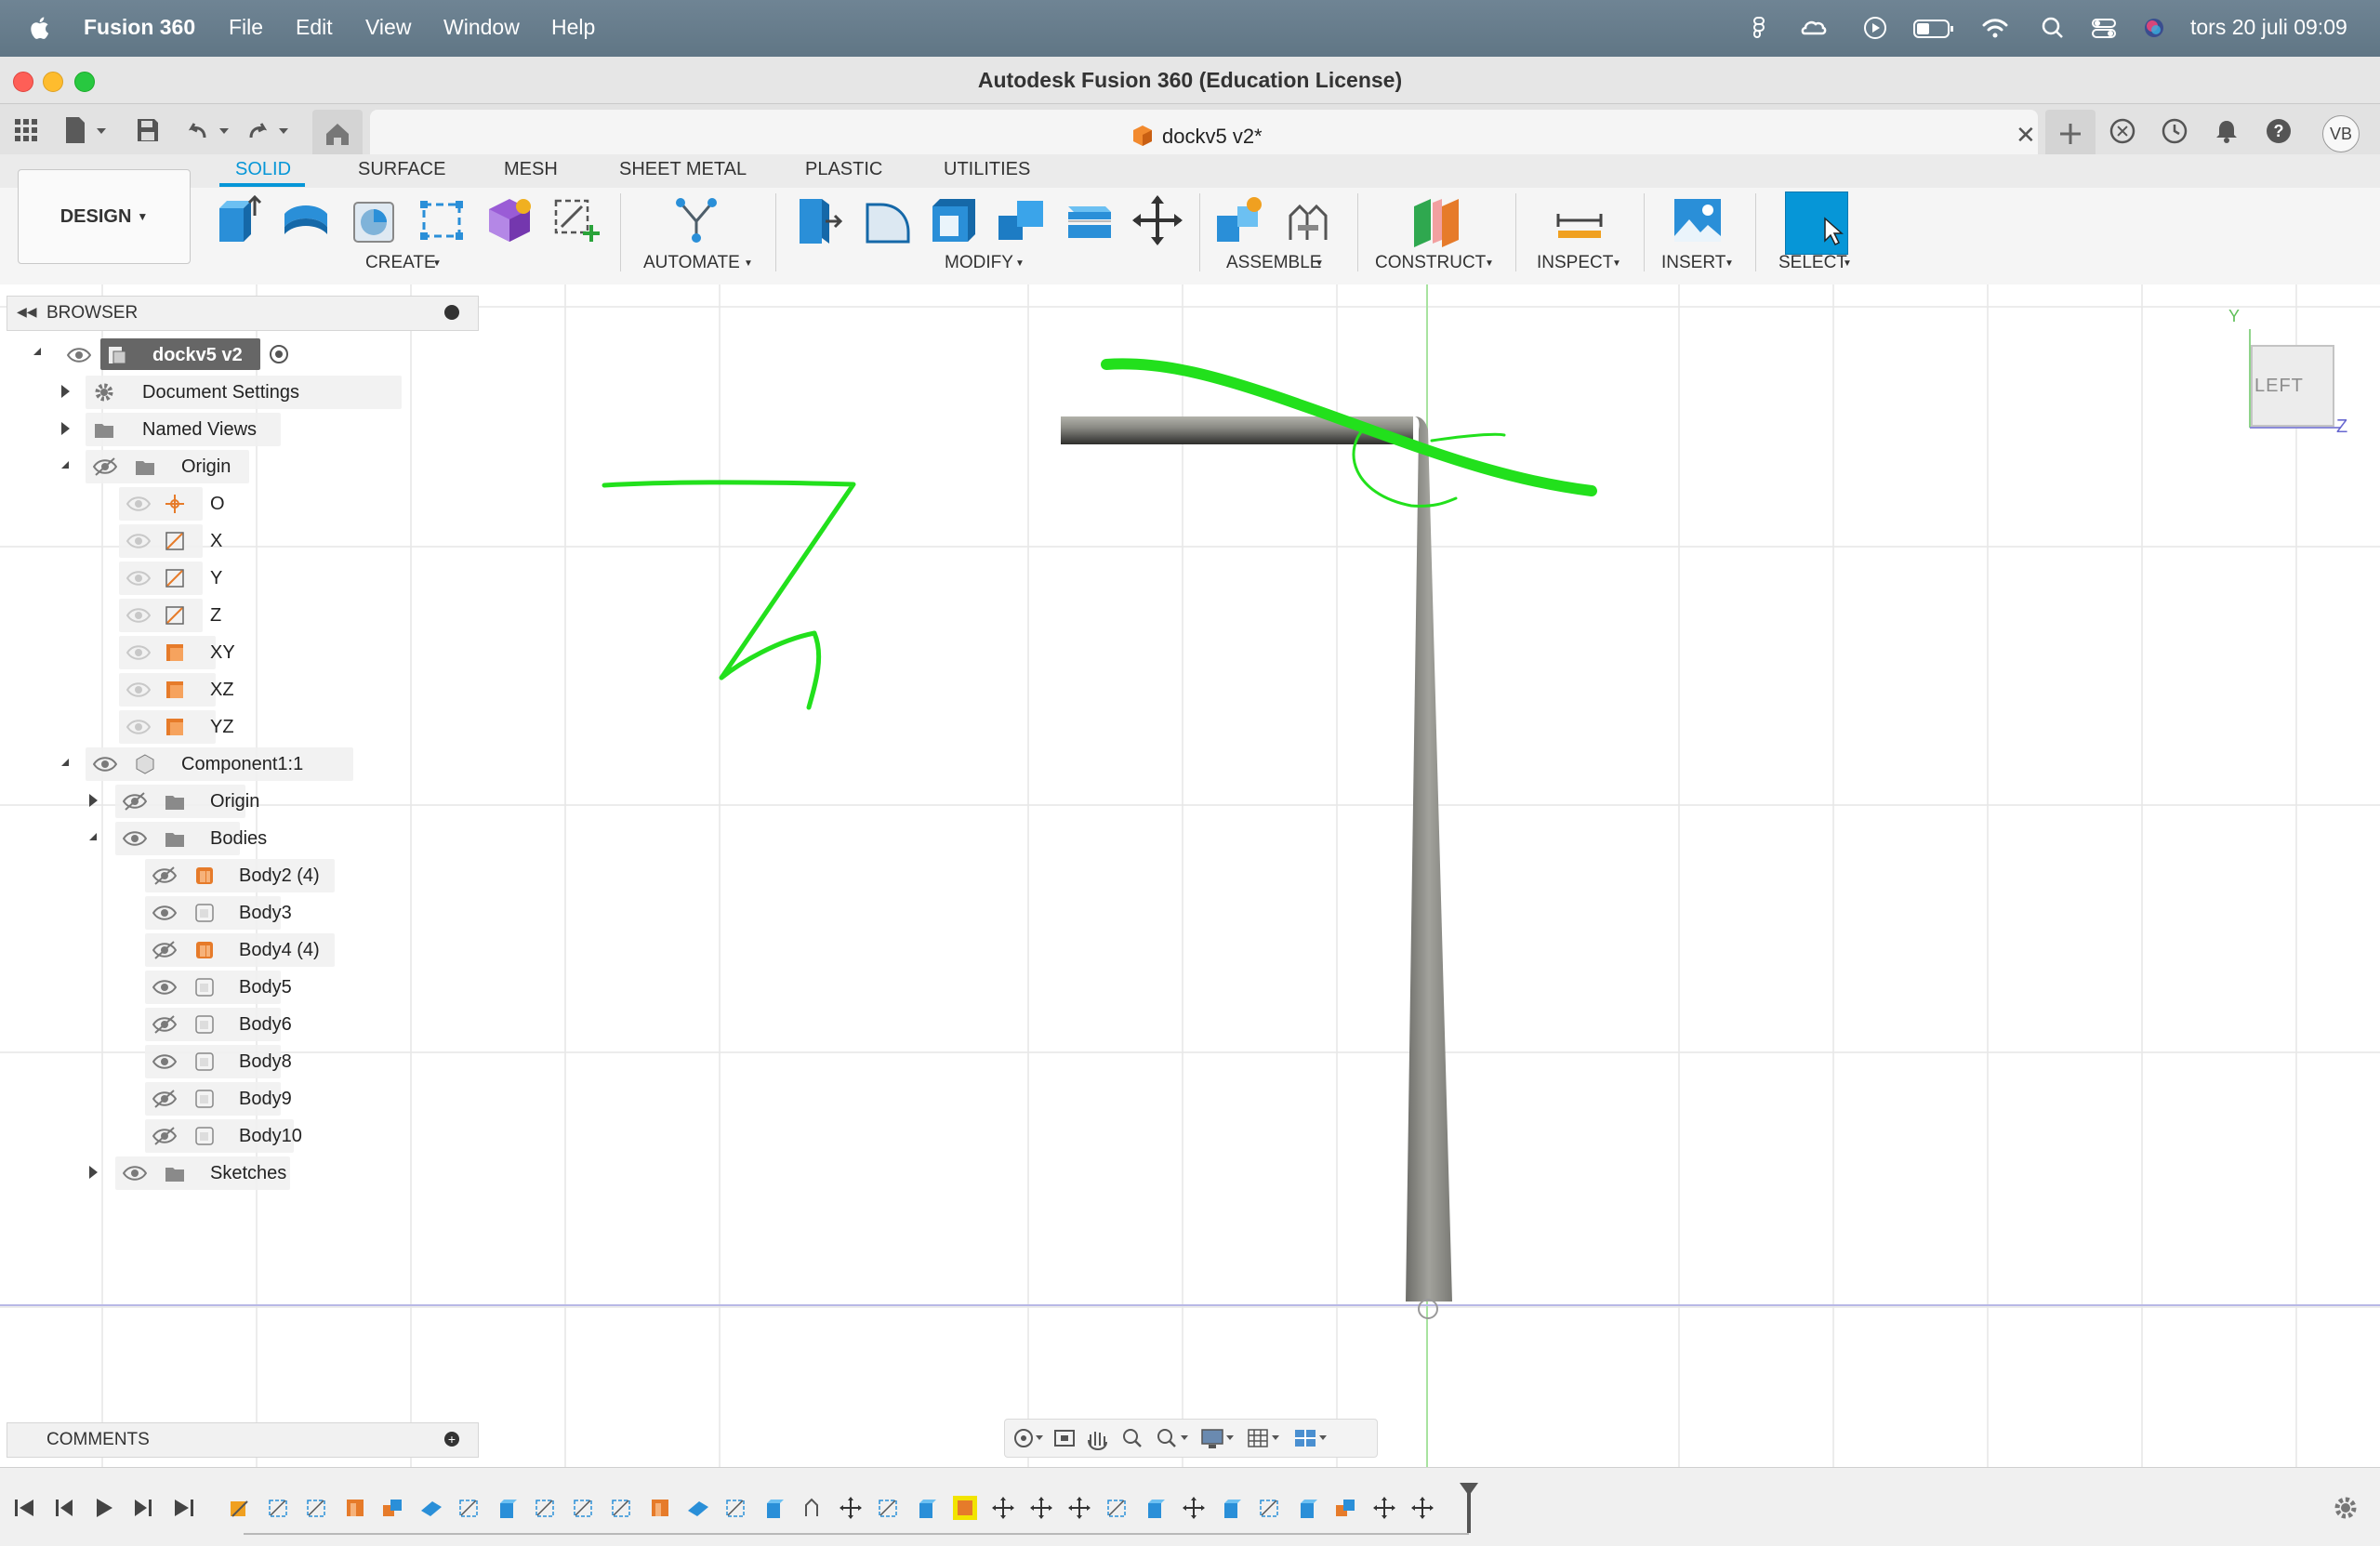 Image resolution: width=2380 pixels, height=1546 pixels. Describe the element at coordinates (239, 220) in the screenshot. I see `new-component-icon` at that location.